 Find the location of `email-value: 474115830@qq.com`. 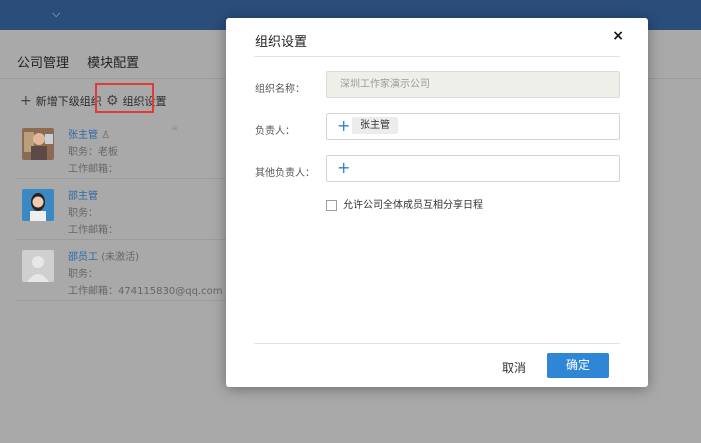

email-value: 474115830@qq.com is located at coordinates (170, 291).